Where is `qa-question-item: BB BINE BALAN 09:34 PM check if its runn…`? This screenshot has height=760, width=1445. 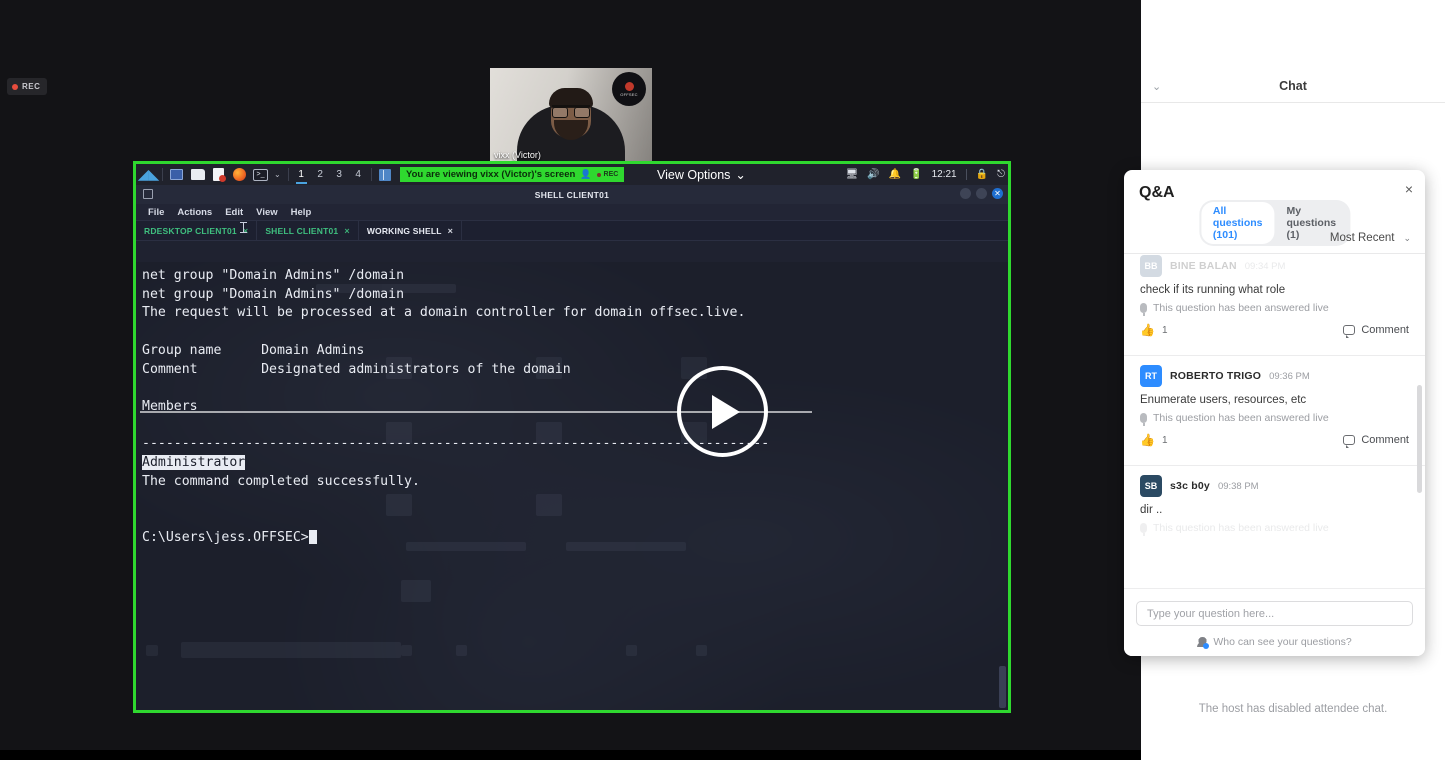
qa-question-item: BB BINE BALAN 09:34 PM check if its runn… is located at coordinates (1274, 300).